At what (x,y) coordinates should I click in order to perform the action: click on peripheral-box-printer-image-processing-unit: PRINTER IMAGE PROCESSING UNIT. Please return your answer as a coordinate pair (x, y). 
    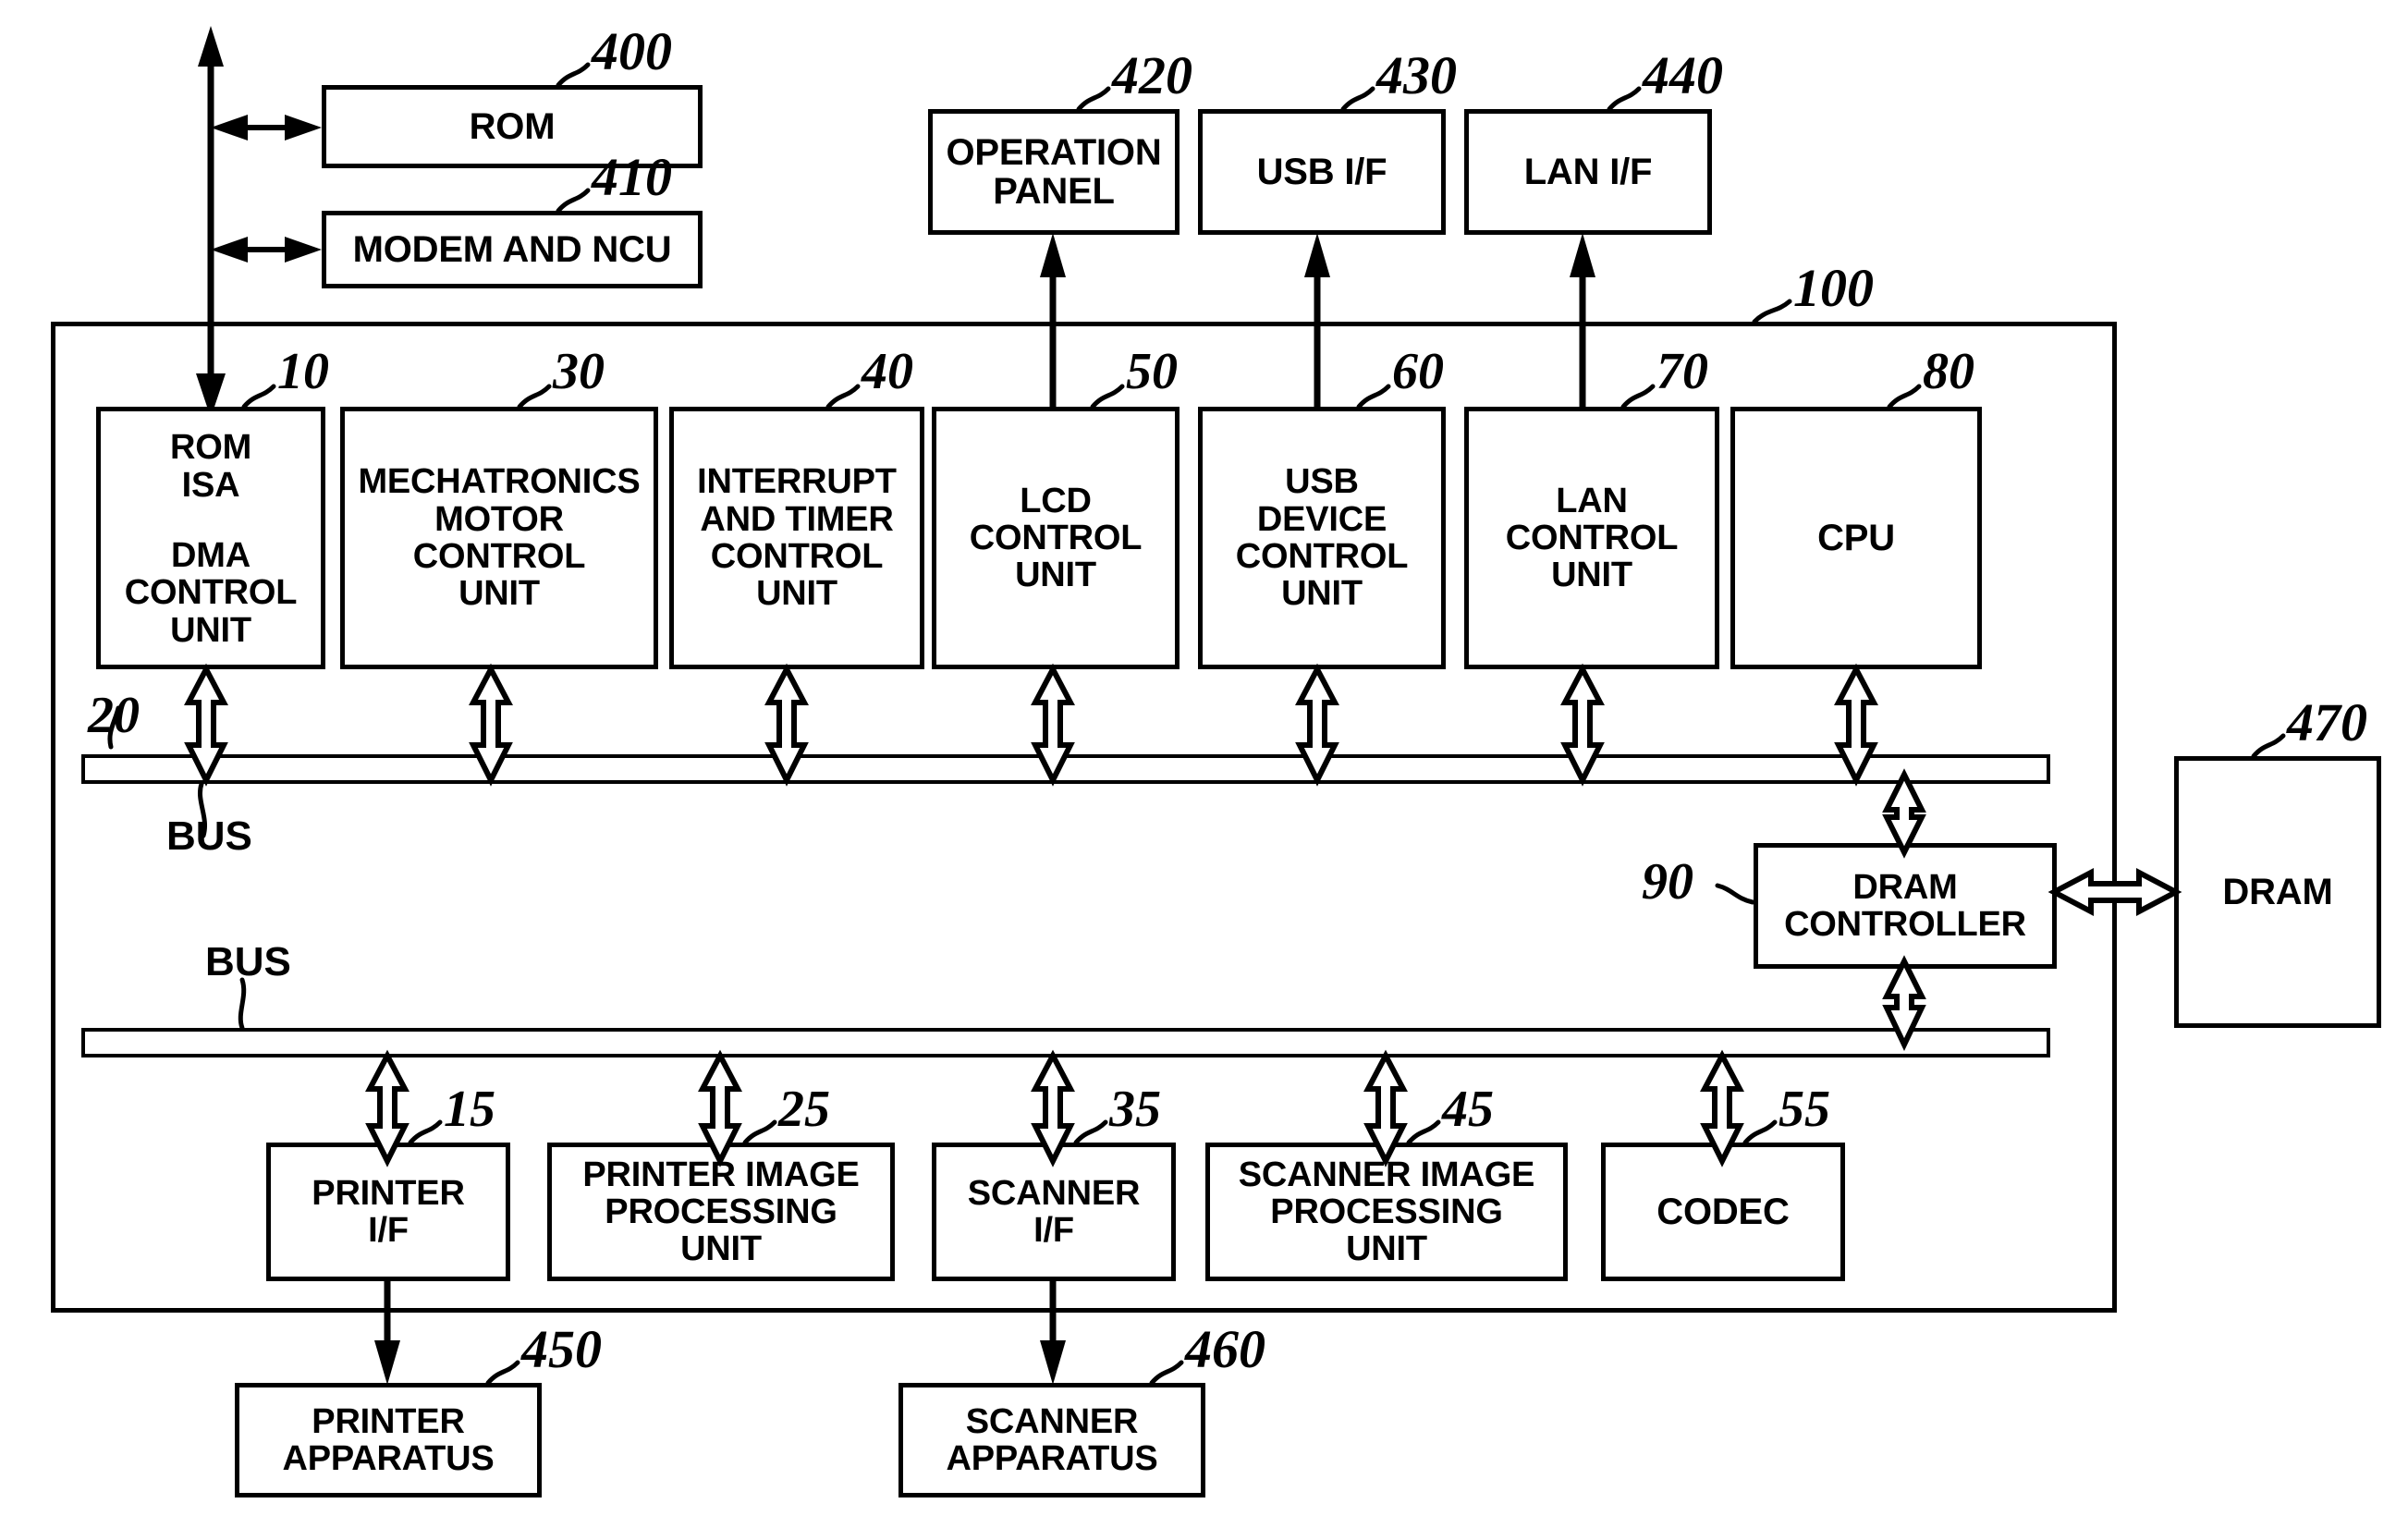
    Looking at the image, I should click on (721, 1212).